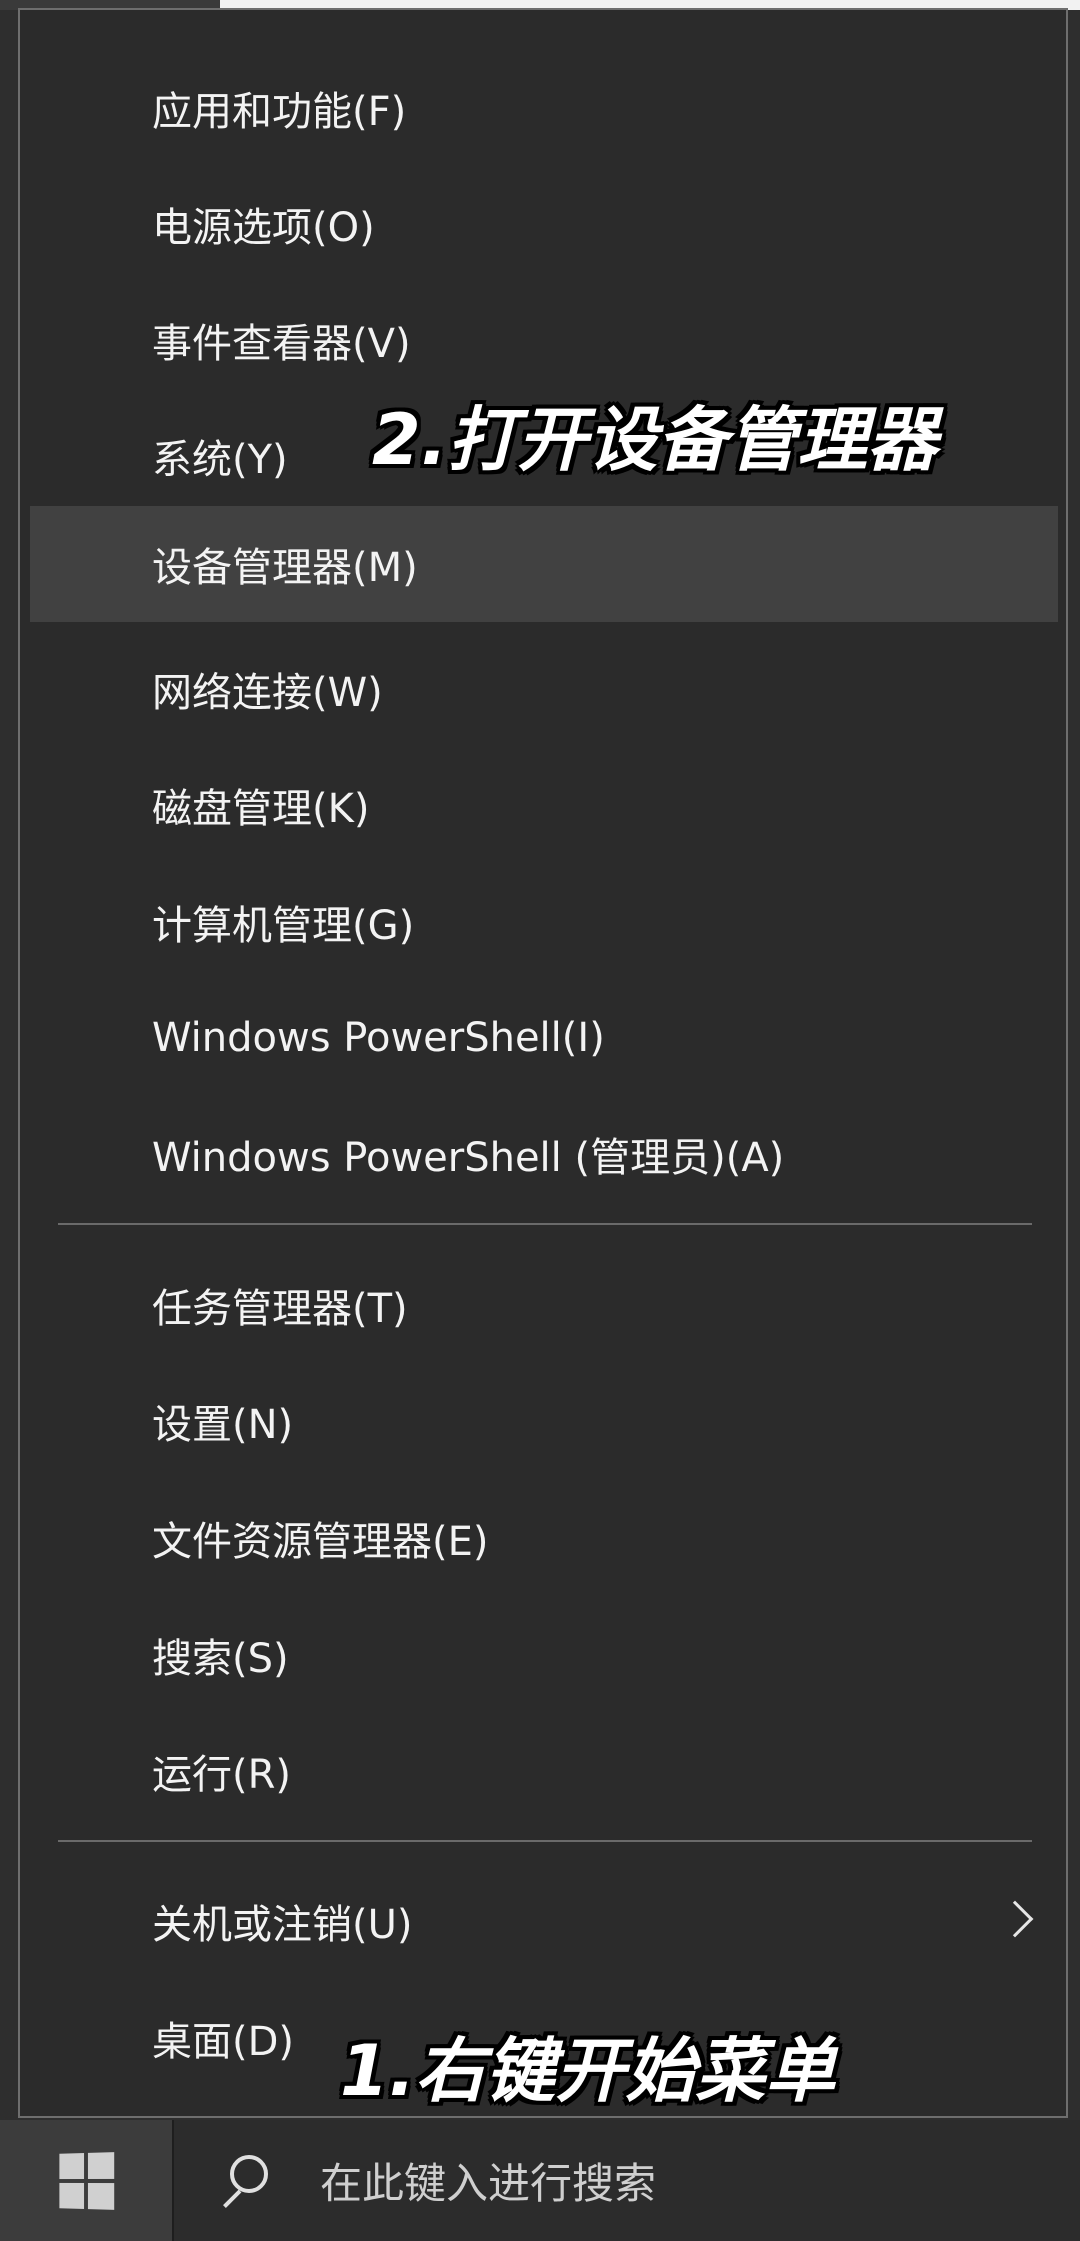  Describe the element at coordinates (544, 224) in the screenshot. I see `menu-item-power-options: 电源选项(O)` at that location.